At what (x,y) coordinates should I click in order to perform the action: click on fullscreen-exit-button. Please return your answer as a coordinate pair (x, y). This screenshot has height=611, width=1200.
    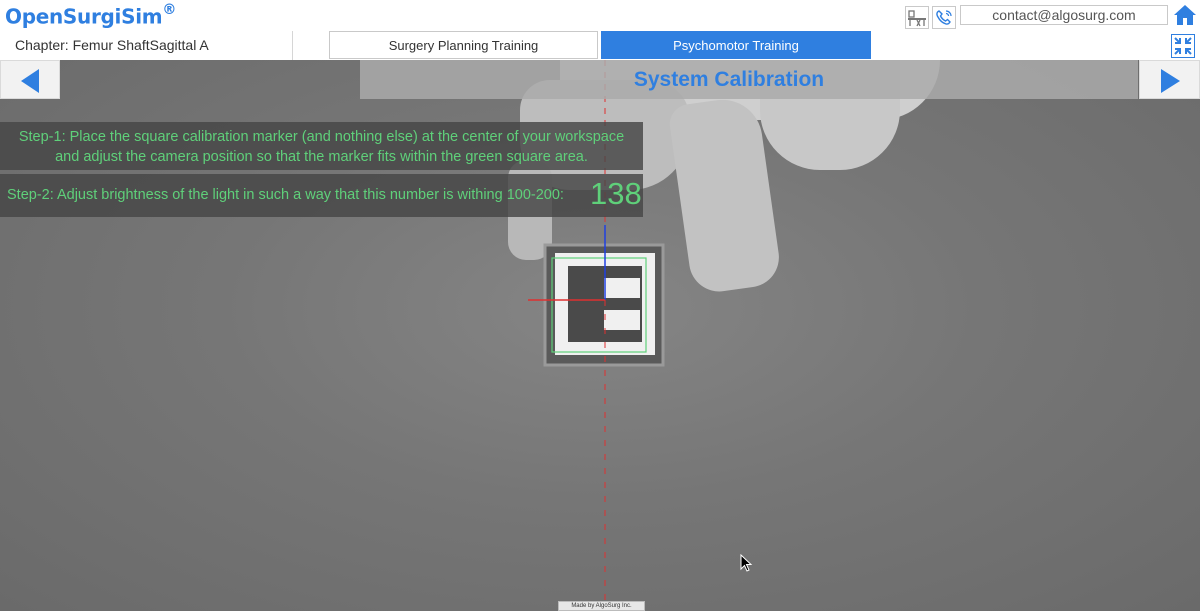
    Looking at the image, I should click on (1183, 46).